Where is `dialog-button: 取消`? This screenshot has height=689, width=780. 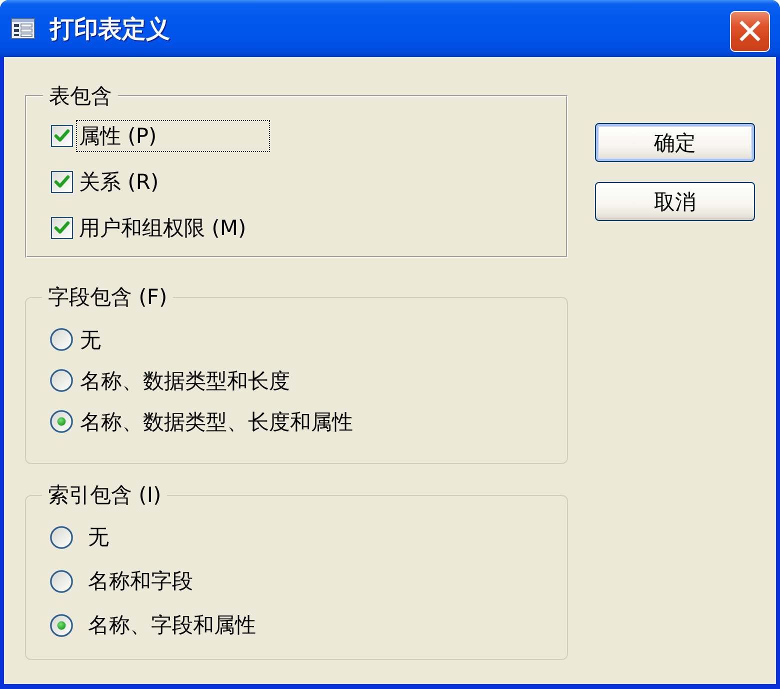 dialog-button: 取消 is located at coordinates (675, 201).